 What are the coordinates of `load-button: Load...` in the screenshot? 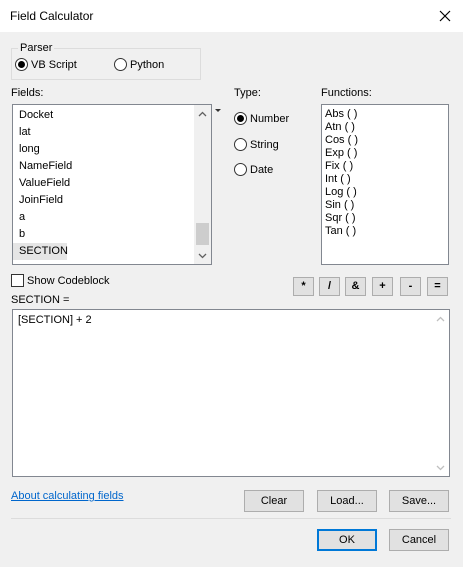 It's located at (347, 501).